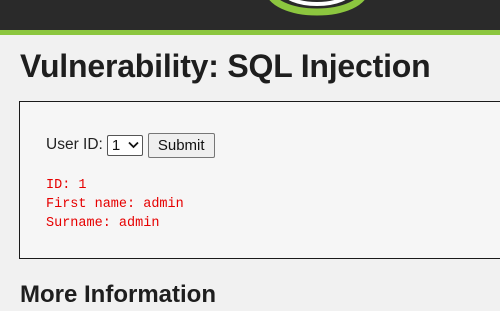  Describe the element at coordinates (118, 294) in the screenshot. I see `more-information-heading: More Information` at that location.